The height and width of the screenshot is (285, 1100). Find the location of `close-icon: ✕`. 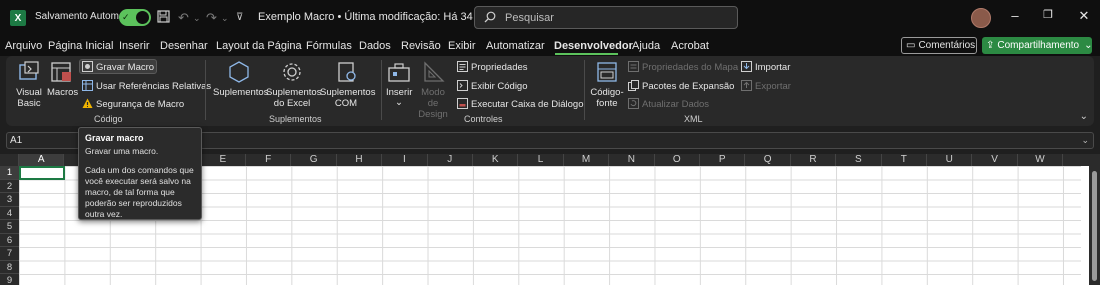

close-icon: ✕ is located at coordinates (1084, 16).